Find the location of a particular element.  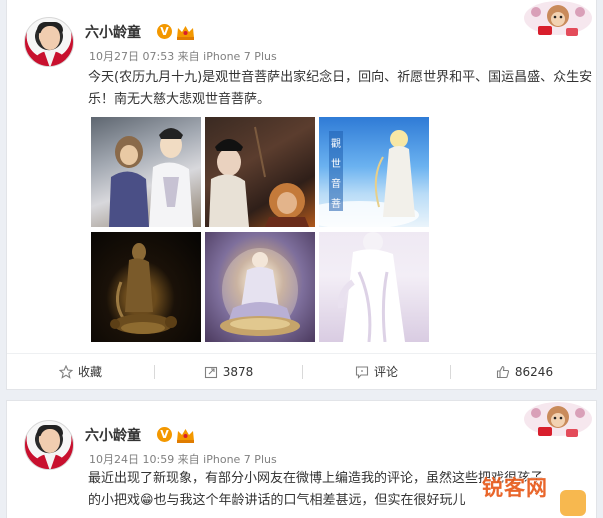

post-meta: 10月27日 07:53 来自 iPhone 7 Plus is located at coordinates (183, 56).